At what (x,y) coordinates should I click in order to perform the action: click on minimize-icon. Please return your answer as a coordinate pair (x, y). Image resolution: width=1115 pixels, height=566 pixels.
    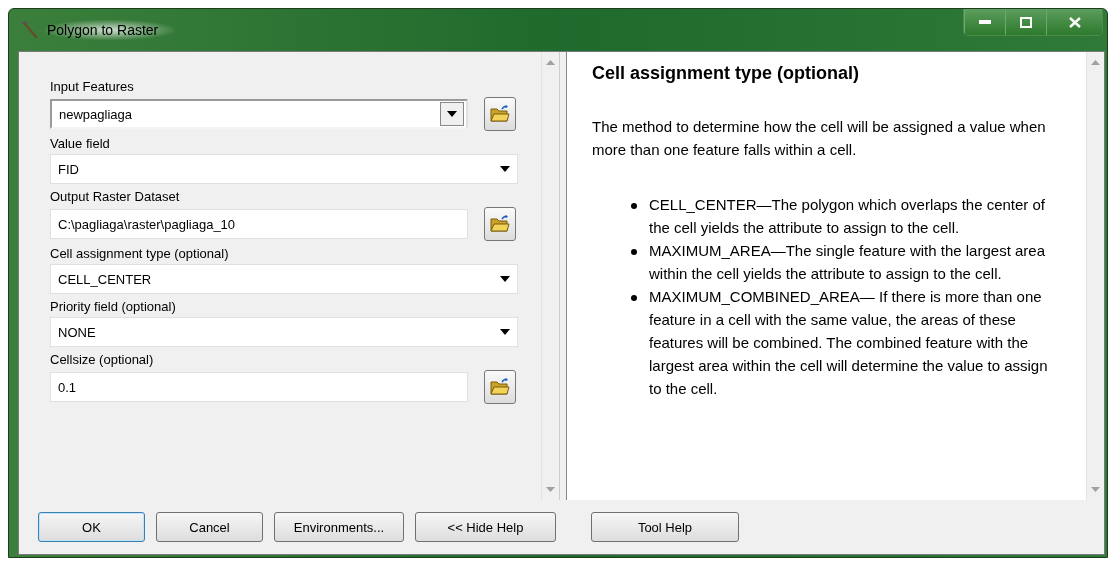
    Looking at the image, I should click on (985, 22).